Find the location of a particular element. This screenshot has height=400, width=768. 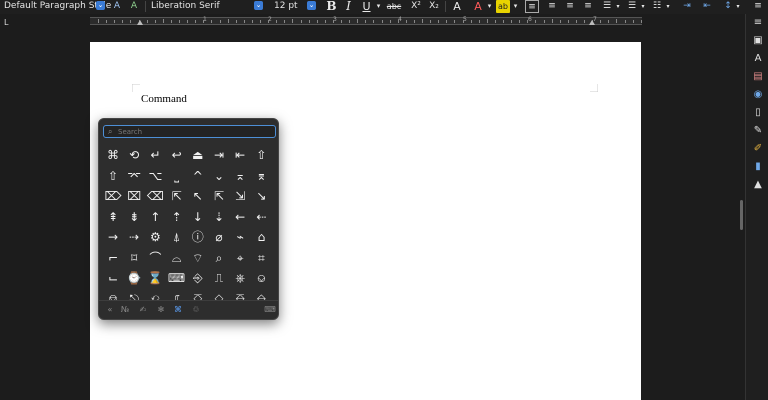

glyph-cell: ⌆ is located at coordinates (261, 176).